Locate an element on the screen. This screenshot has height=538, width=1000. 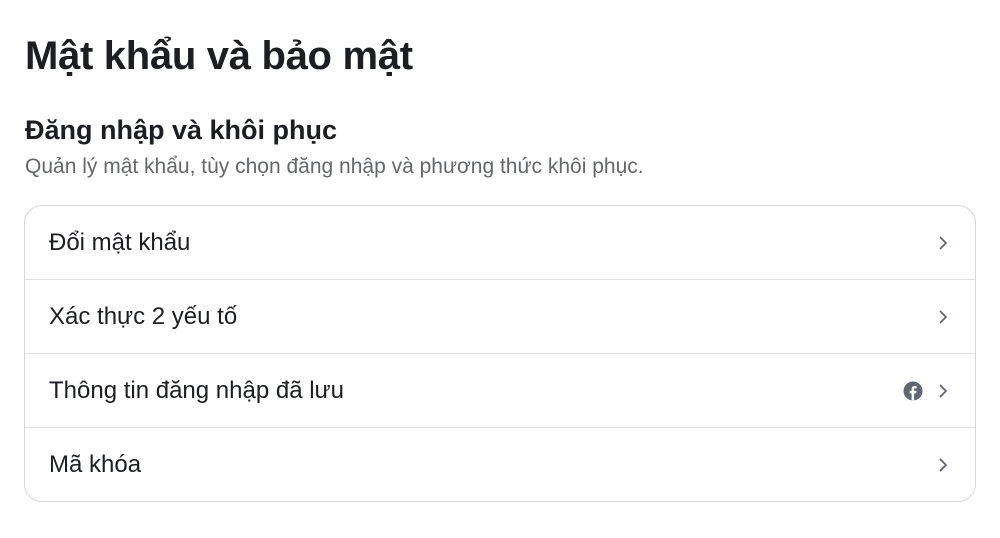
saved-login-item: Thông tin đăng nhập đã lưu is located at coordinates (500, 391).